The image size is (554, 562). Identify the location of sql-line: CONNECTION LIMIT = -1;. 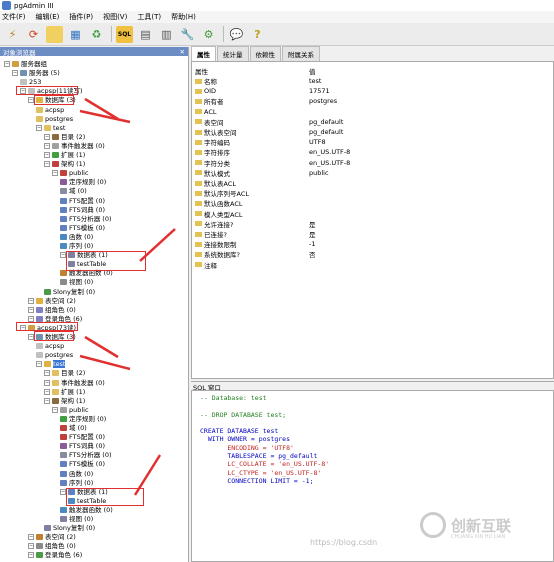
(257, 480).